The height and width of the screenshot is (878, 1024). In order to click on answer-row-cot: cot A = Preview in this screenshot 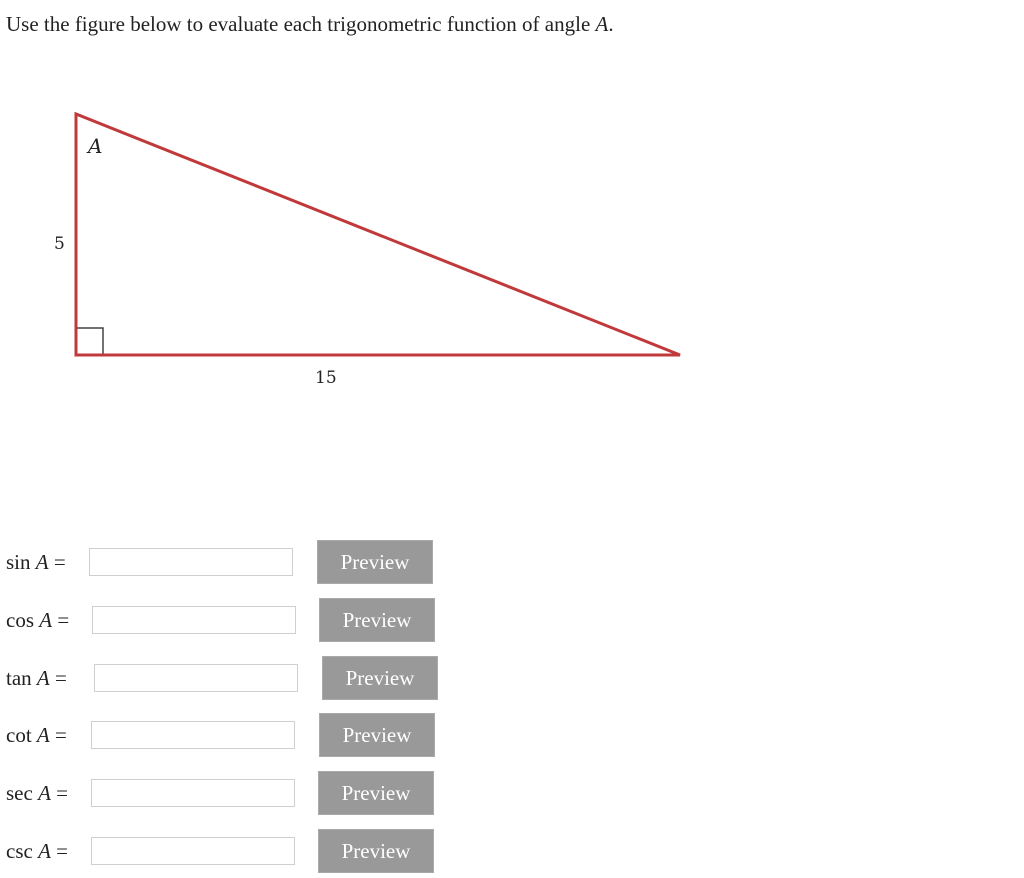, I will do `click(220, 735)`.